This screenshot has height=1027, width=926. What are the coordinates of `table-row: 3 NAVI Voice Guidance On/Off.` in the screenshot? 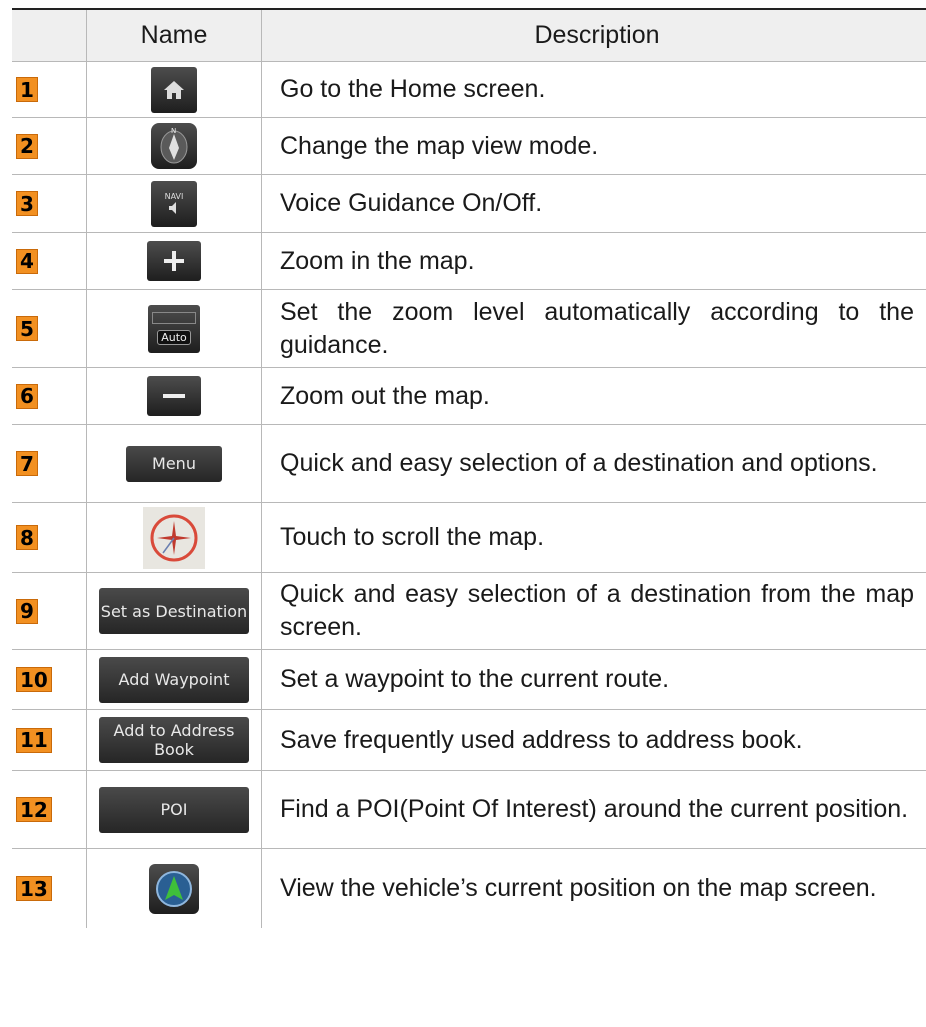 It's located at (469, 204).